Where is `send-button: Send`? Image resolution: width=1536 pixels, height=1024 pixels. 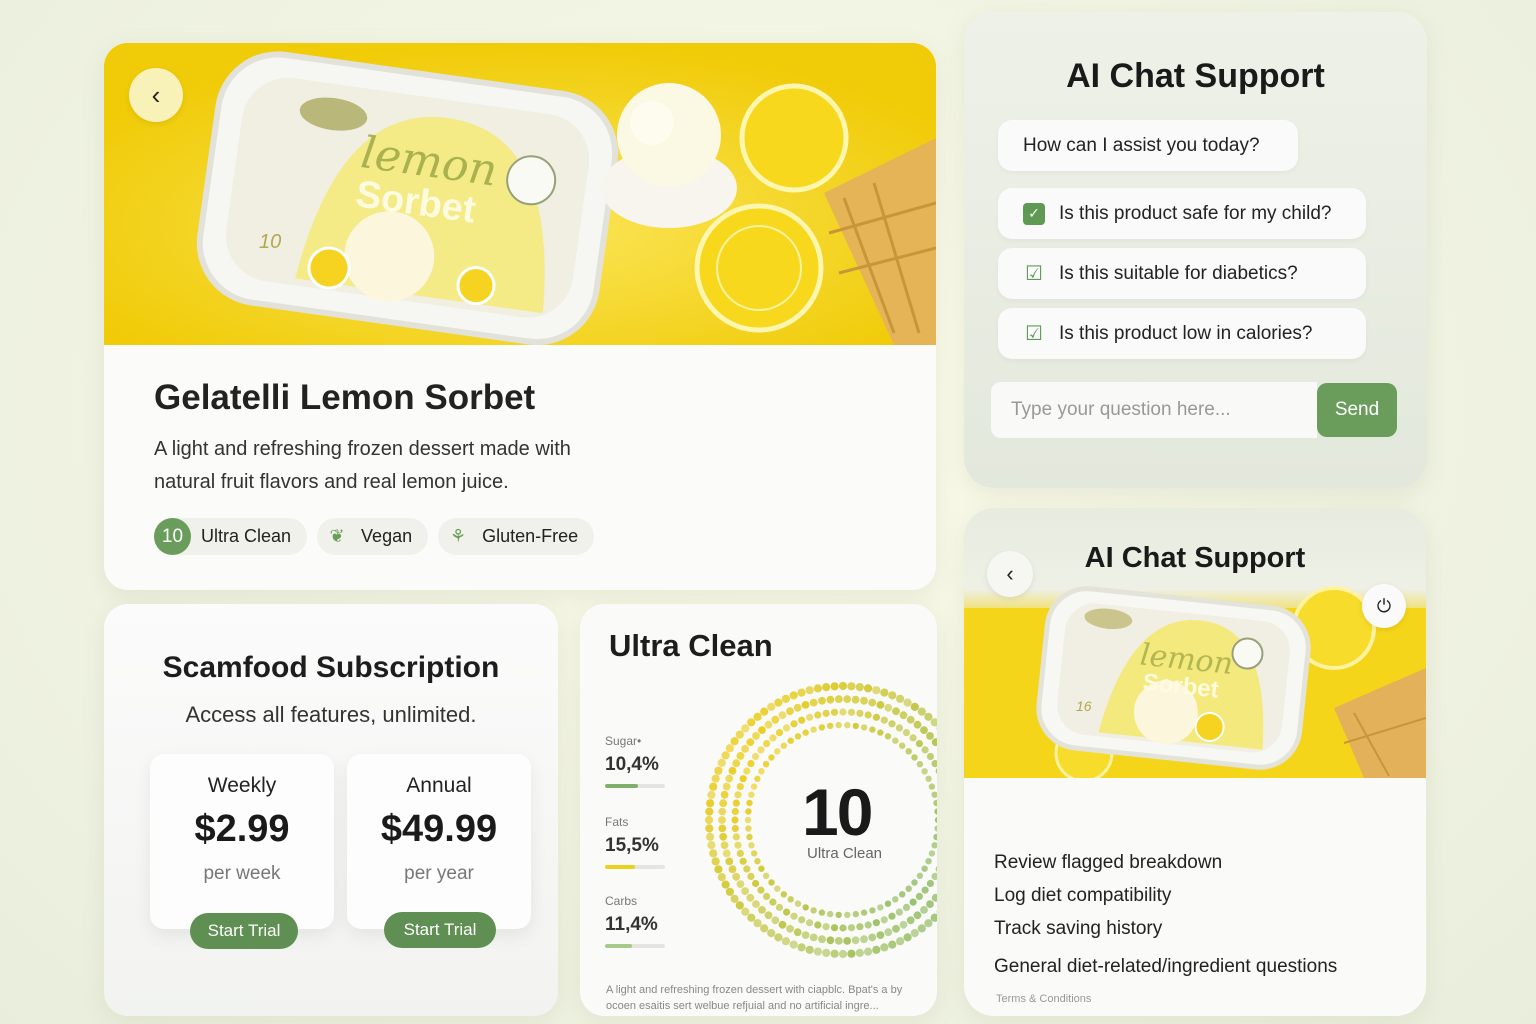 send-button: Send is located at coordinates (1357, 410).